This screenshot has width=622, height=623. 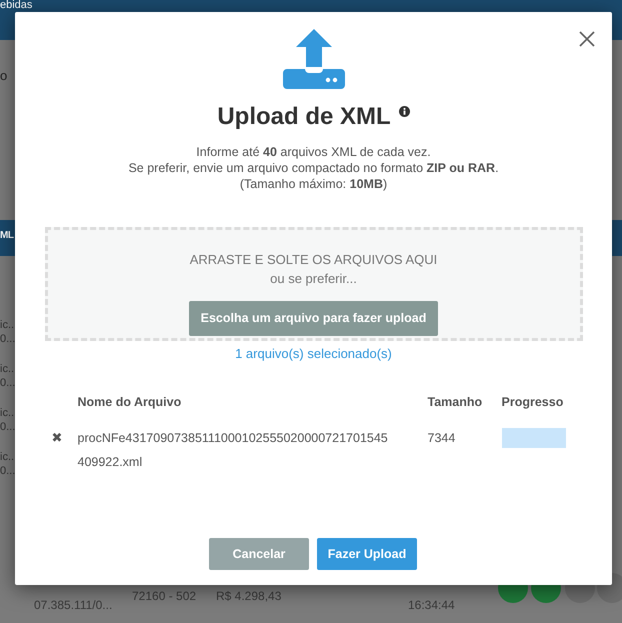 What do you see at coordinates (129, 403) in the screenshot?
I see `column-header: Nome do Arquivo` at bounding box center [129, 403].